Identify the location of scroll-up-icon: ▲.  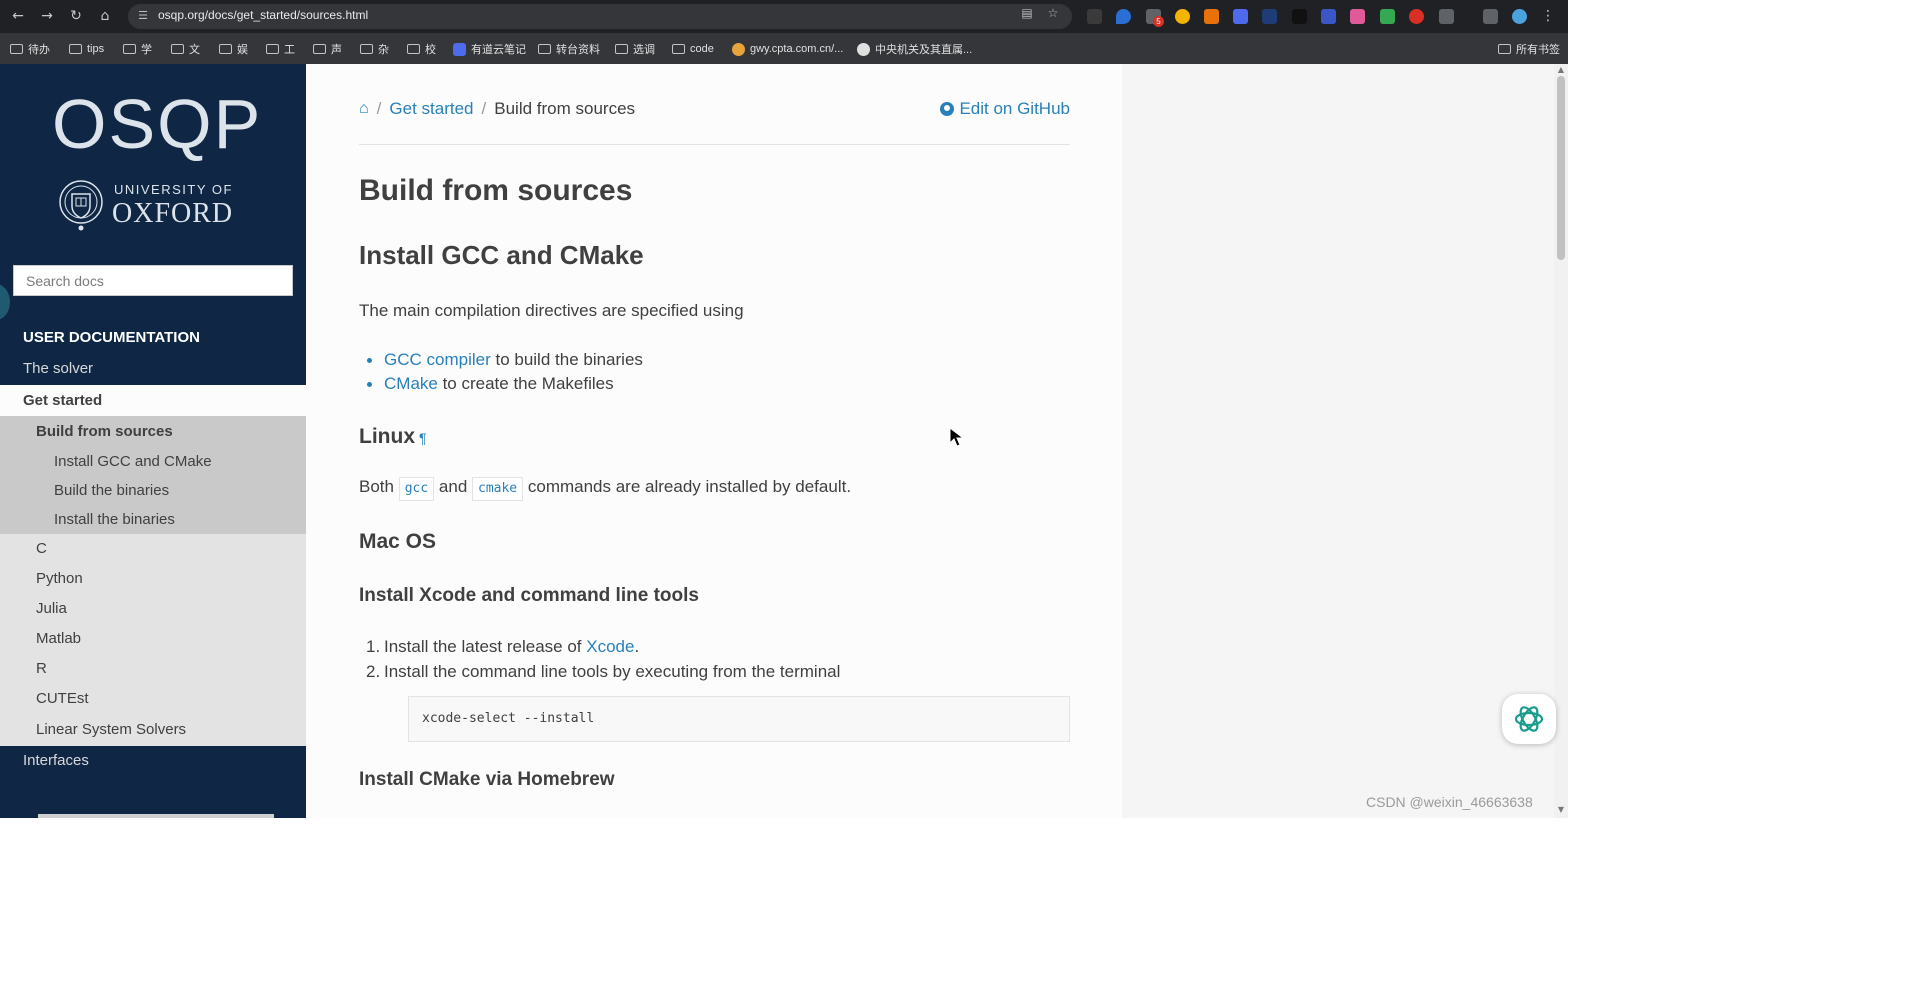
(1561, 70).